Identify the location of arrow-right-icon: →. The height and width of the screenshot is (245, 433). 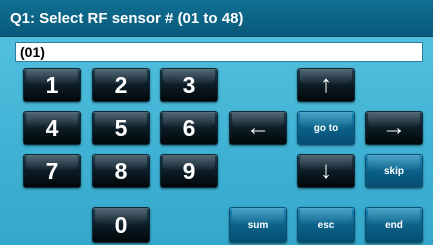
(394, 127).